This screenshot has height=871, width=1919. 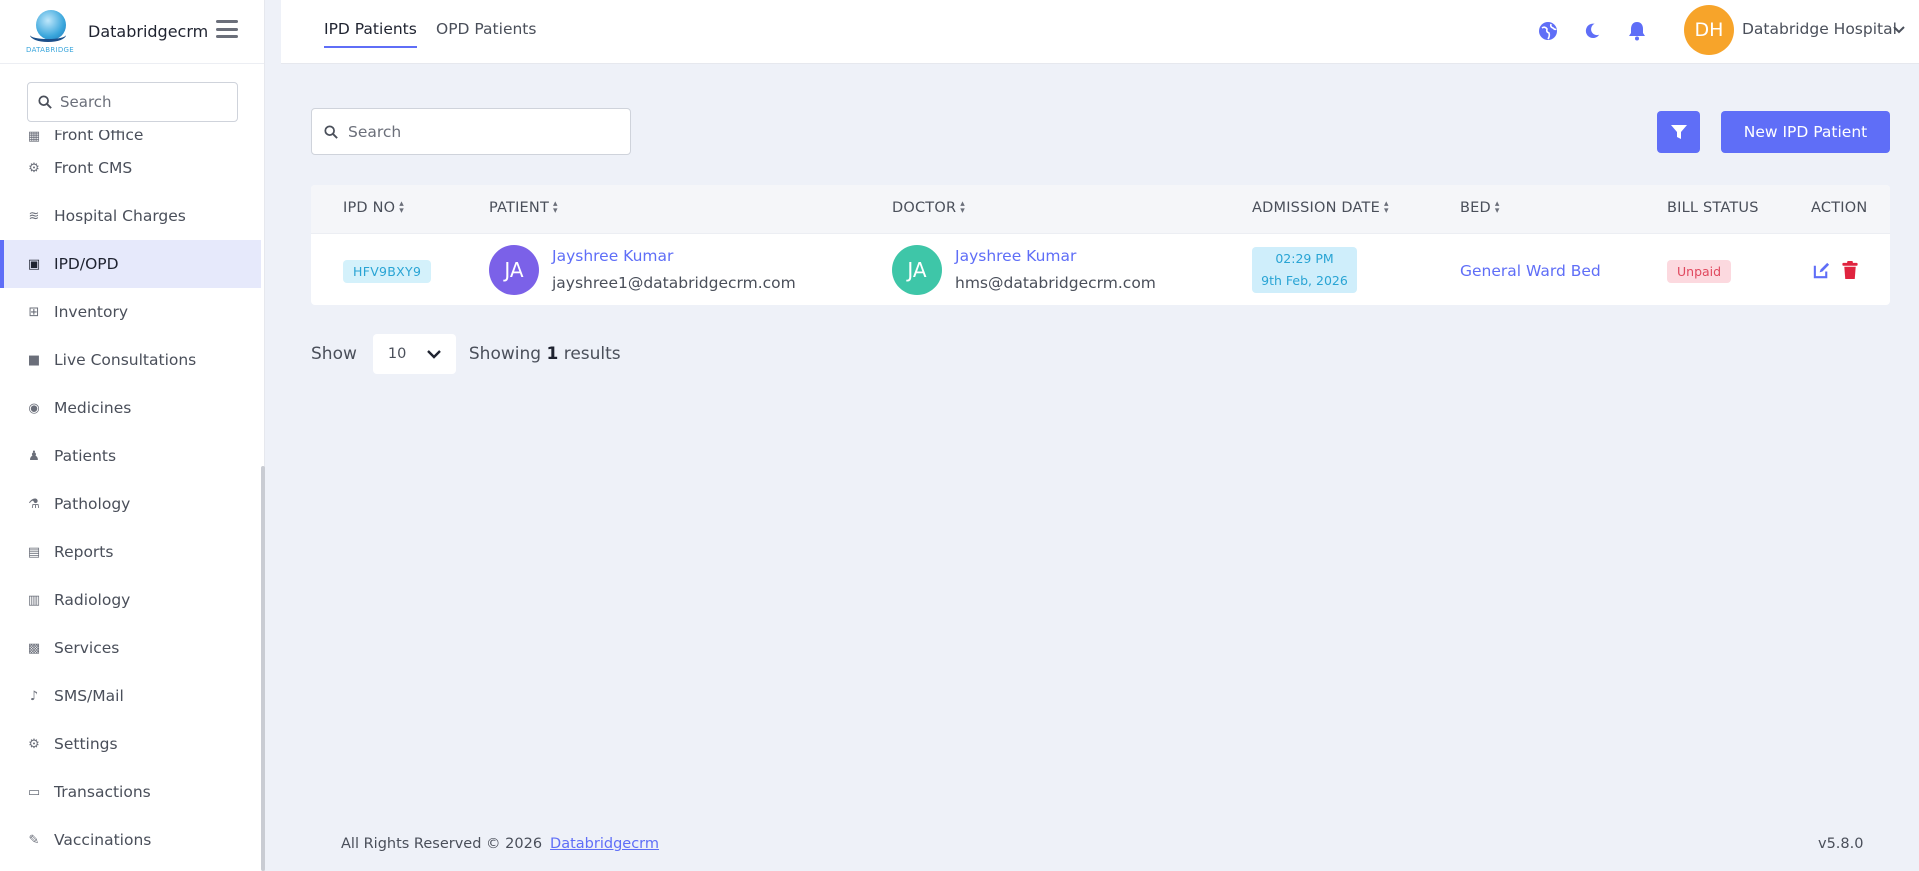 I want to click on user-name: Databridge Hospital, so click(x=1819, y=29).